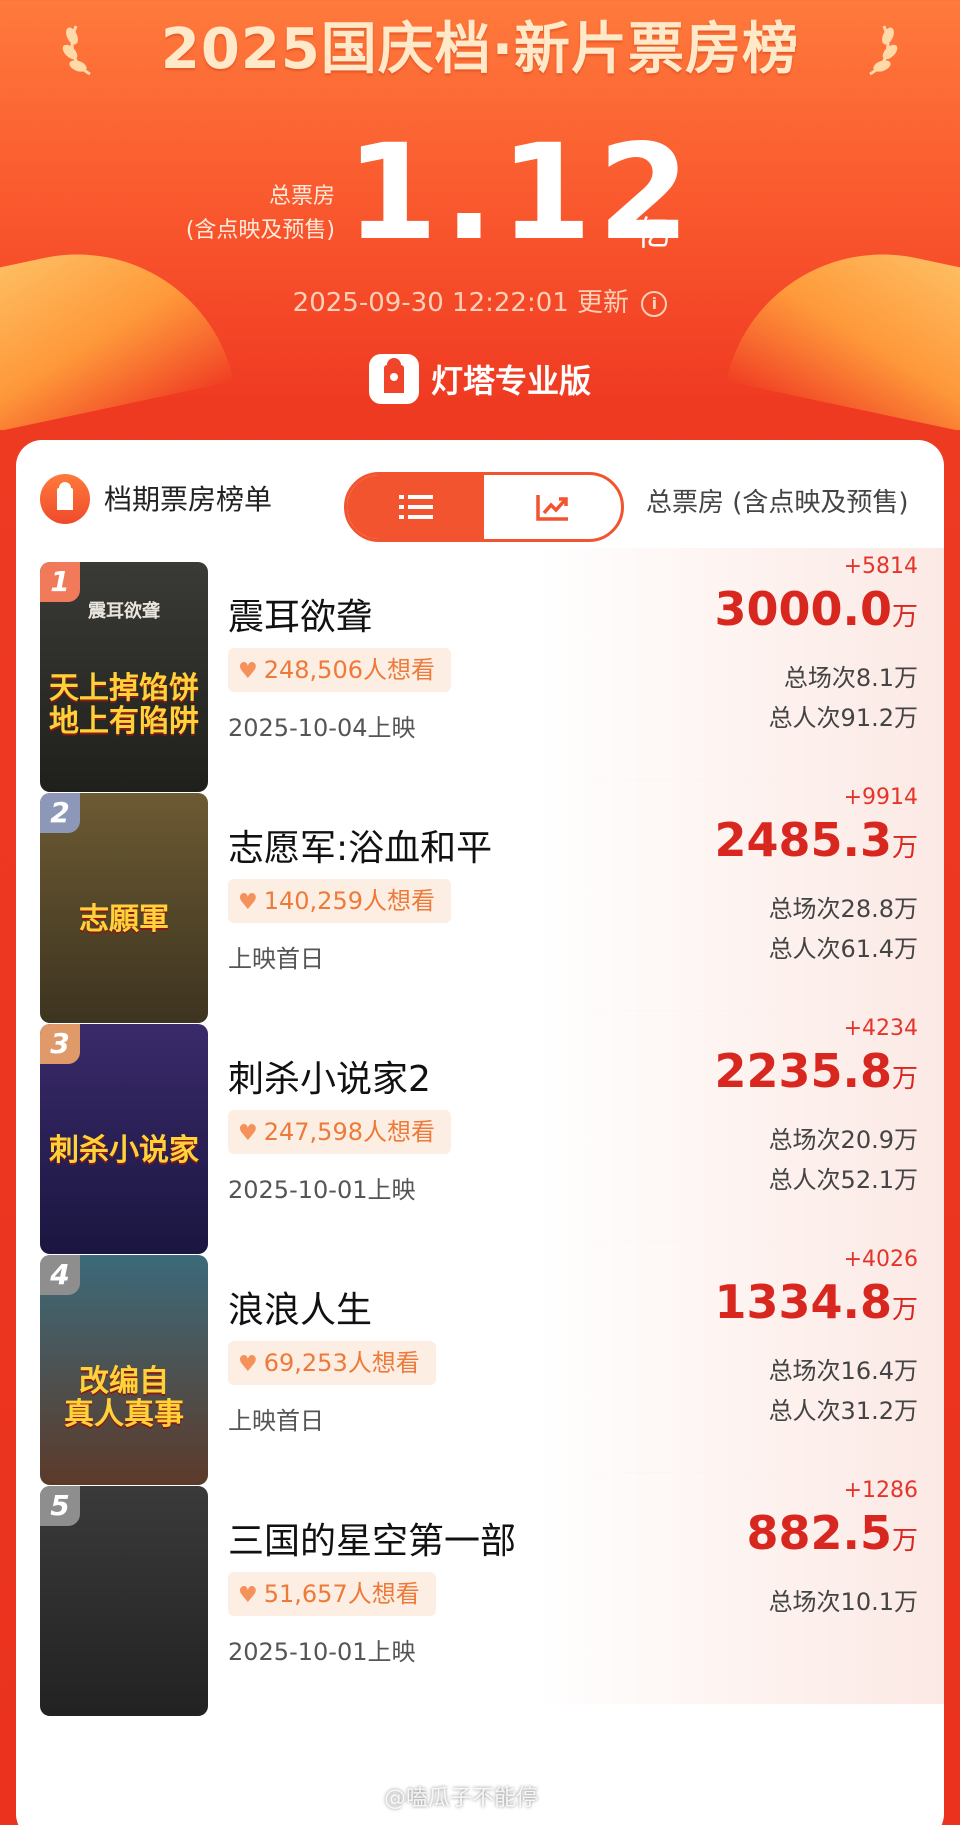 This screenshot has width=960, height=1825. Describe the element at coordinates (372, 1538) in the screenshot. I see `movie-title: 三国的星空第一部` at that location.